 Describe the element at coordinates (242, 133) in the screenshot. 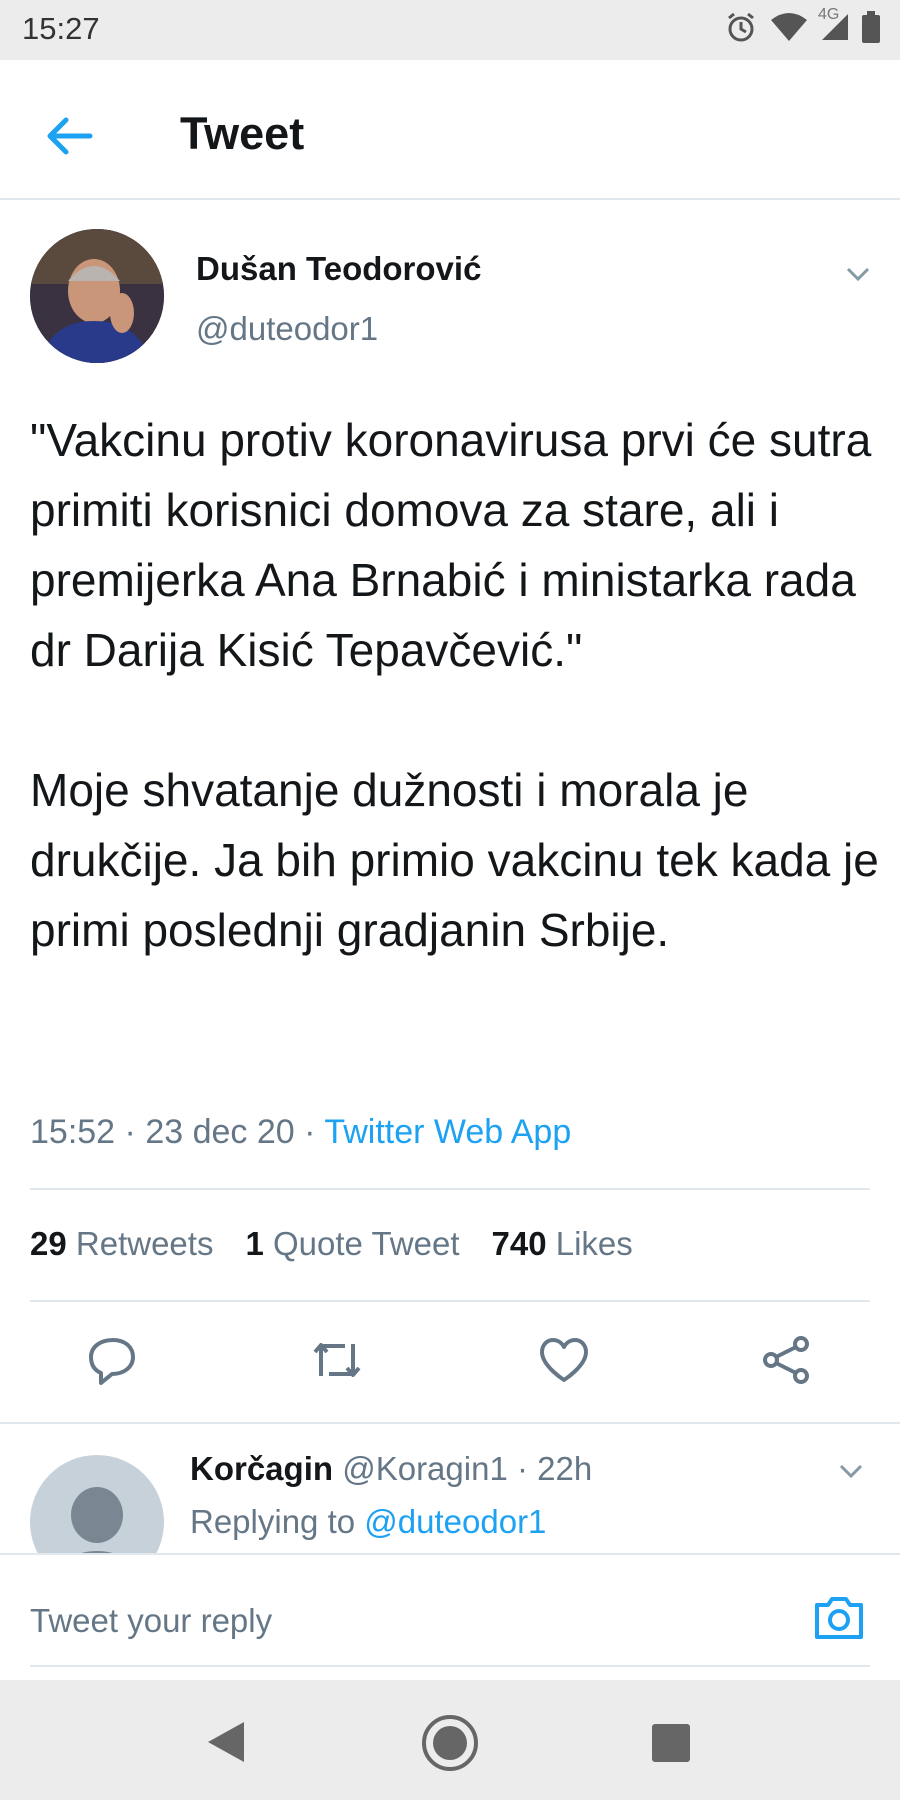

I see `page-title: Tweet` at that location.